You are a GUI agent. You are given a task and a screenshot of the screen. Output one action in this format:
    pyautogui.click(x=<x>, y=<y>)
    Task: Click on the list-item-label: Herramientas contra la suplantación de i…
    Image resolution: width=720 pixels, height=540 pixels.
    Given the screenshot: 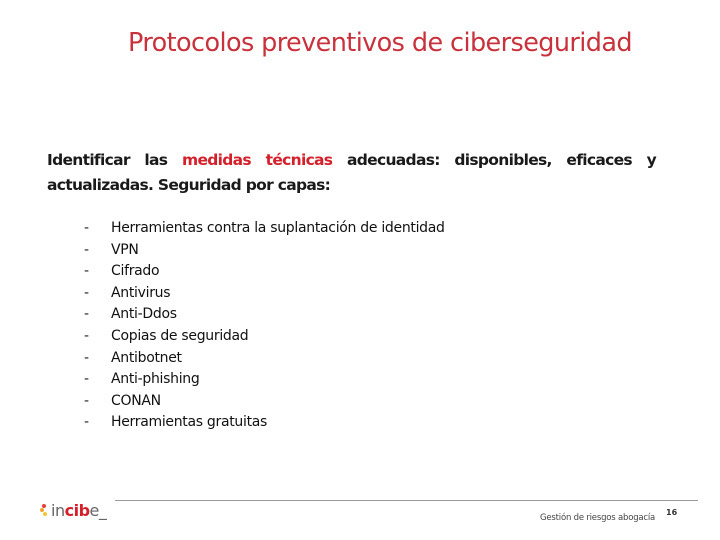 What is the action you would take?
    pyautogui.click(x=278, y=228)
    